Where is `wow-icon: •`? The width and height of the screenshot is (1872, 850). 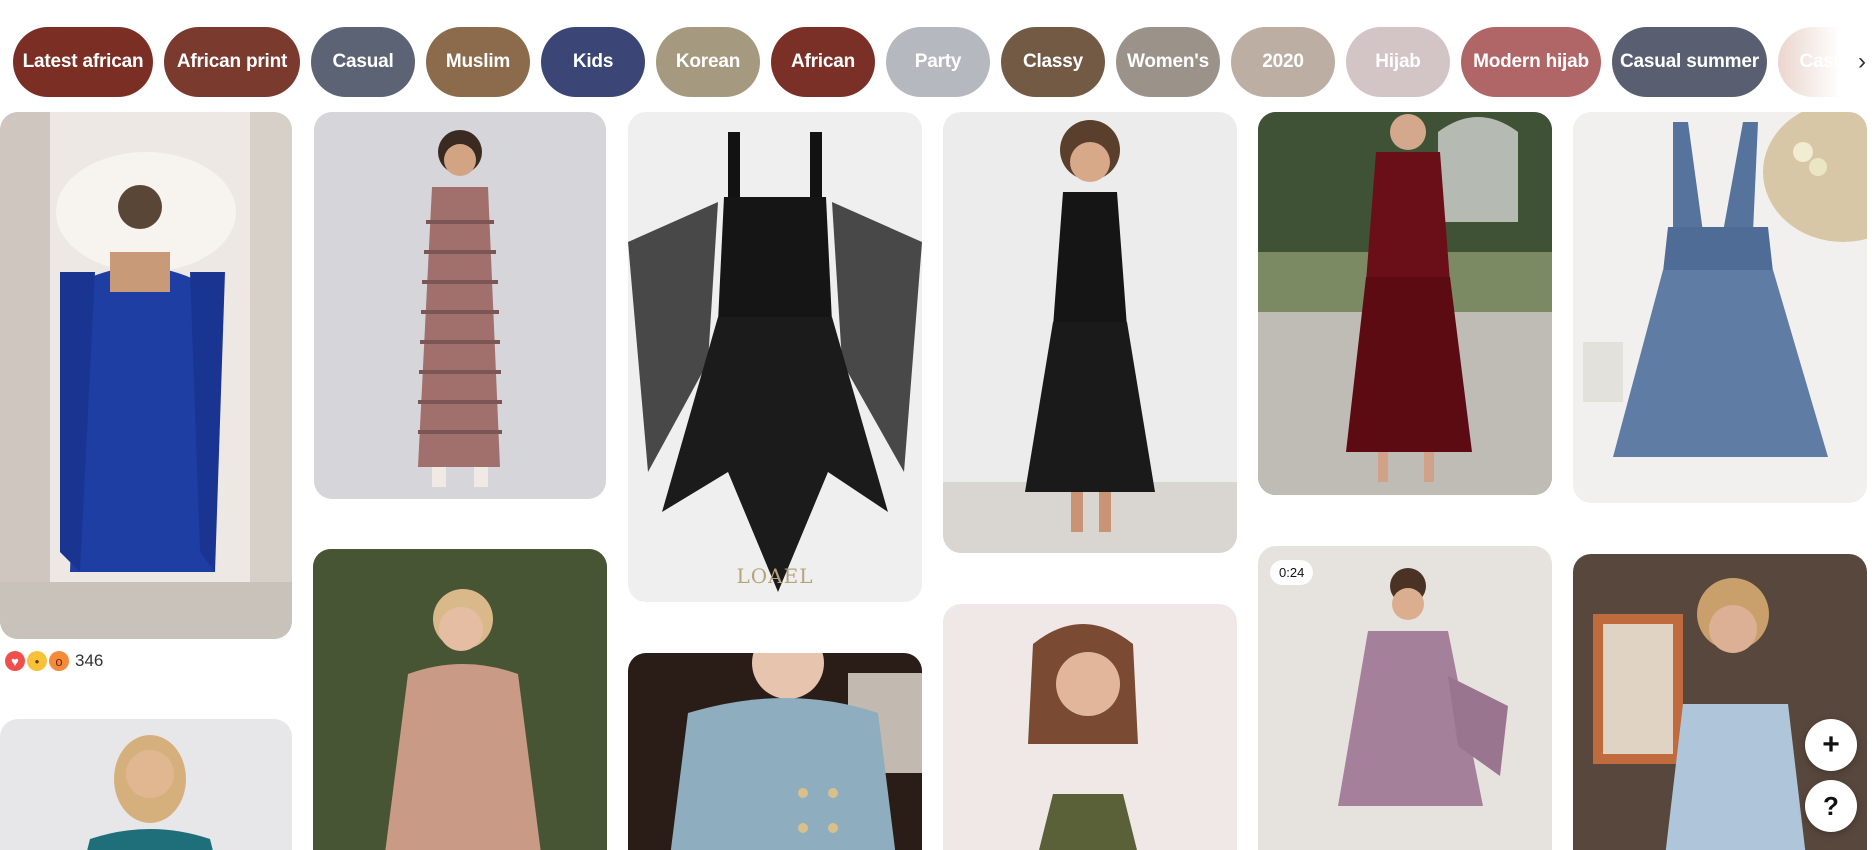
wow-icon: • is located at coordinates (37, 661).